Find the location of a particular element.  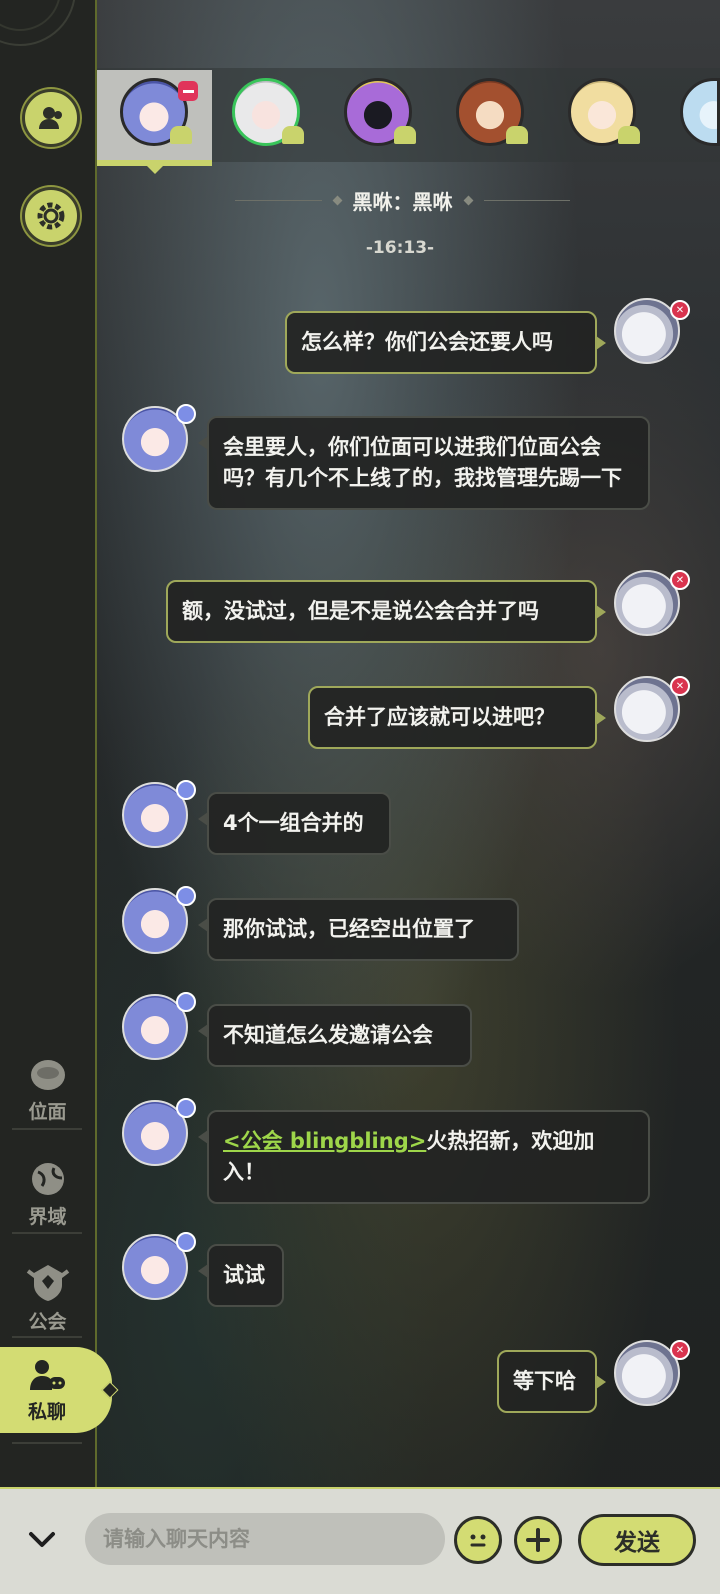

nav-guild: 公会 is located at coordinates (47, 1298).